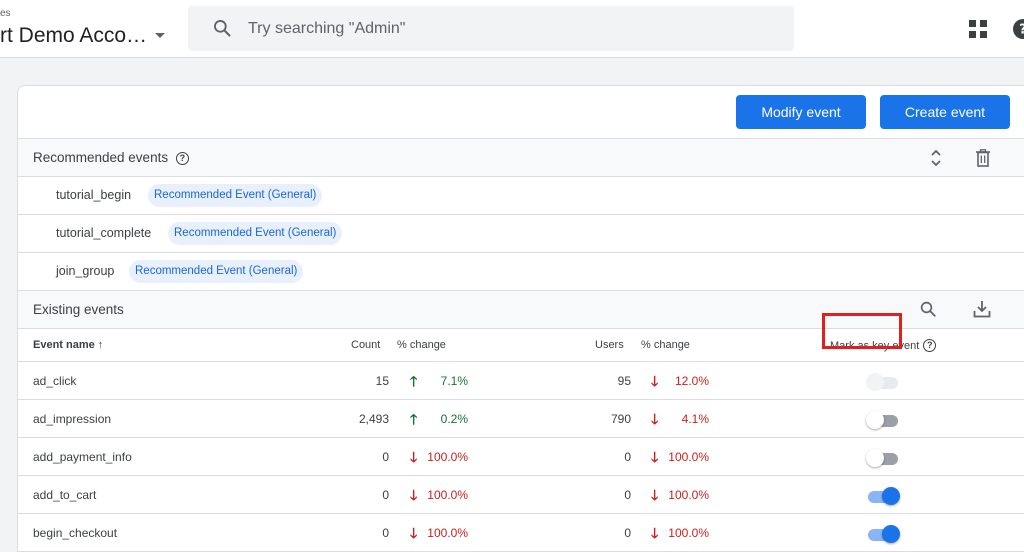 The height and width of the screenshot is (552, 1024). Describe the element at coordinates (72, 419) in the screenshot. I see `event-name: ad_impression` at that location.